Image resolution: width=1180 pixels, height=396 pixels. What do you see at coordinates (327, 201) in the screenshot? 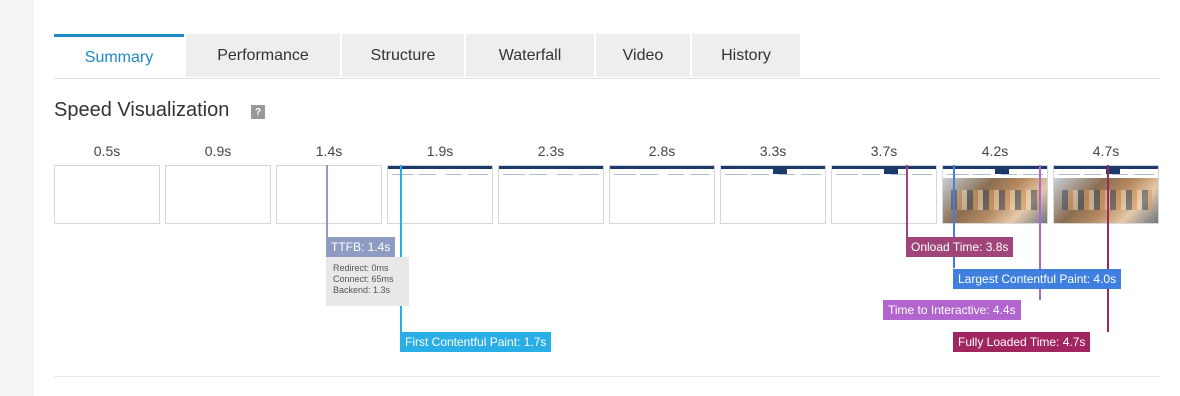
I see `ttfb-connector-line` at bounding box center [327, 201].